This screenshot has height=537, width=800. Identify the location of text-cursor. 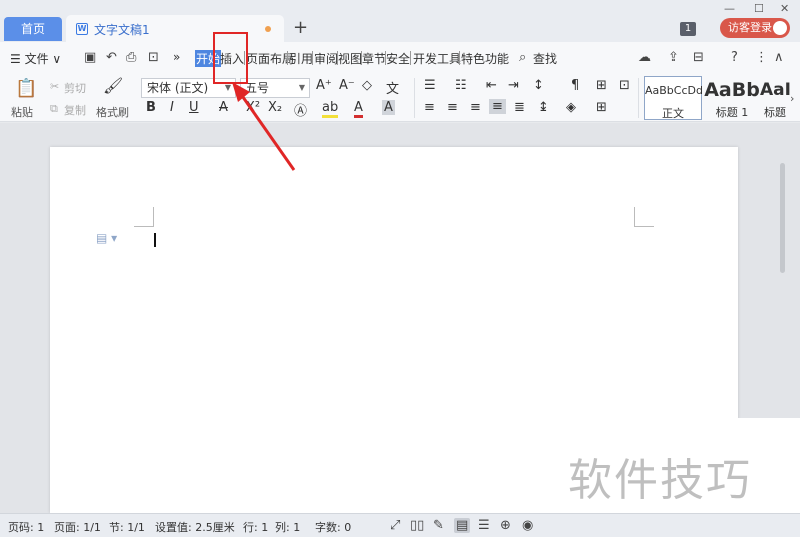
(155, 240).